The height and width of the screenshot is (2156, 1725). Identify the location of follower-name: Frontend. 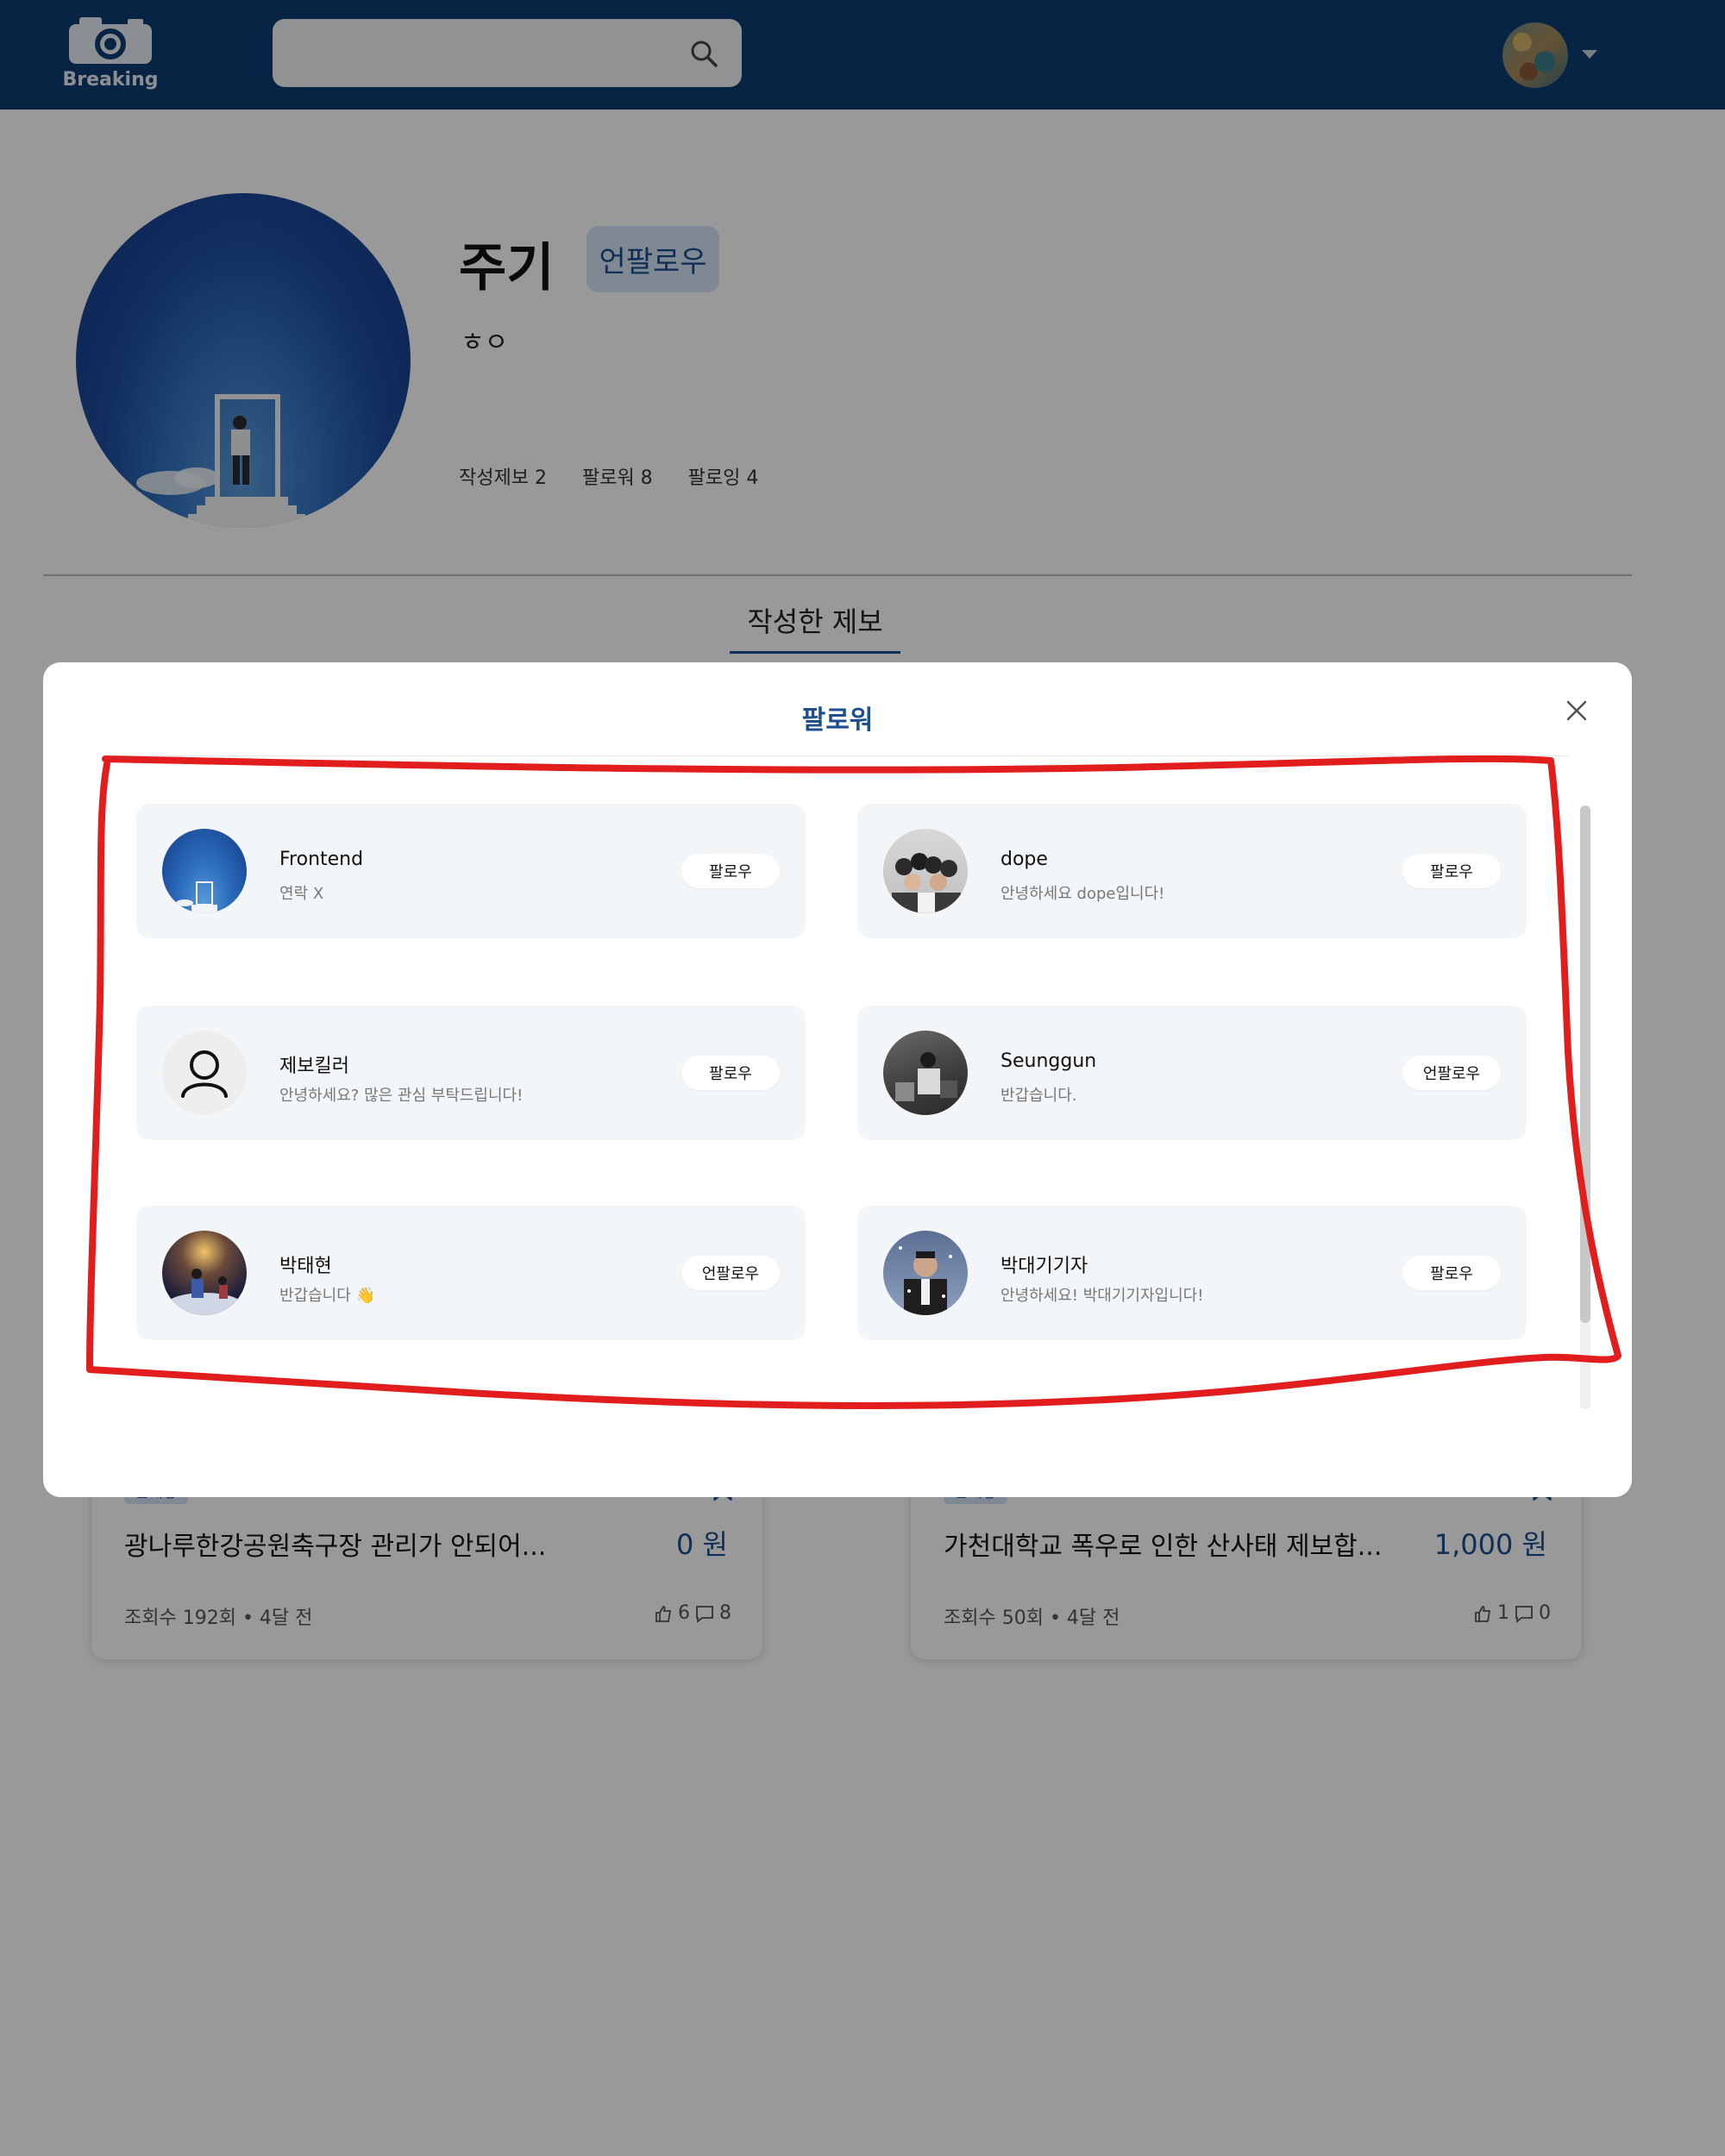
(321, 859).